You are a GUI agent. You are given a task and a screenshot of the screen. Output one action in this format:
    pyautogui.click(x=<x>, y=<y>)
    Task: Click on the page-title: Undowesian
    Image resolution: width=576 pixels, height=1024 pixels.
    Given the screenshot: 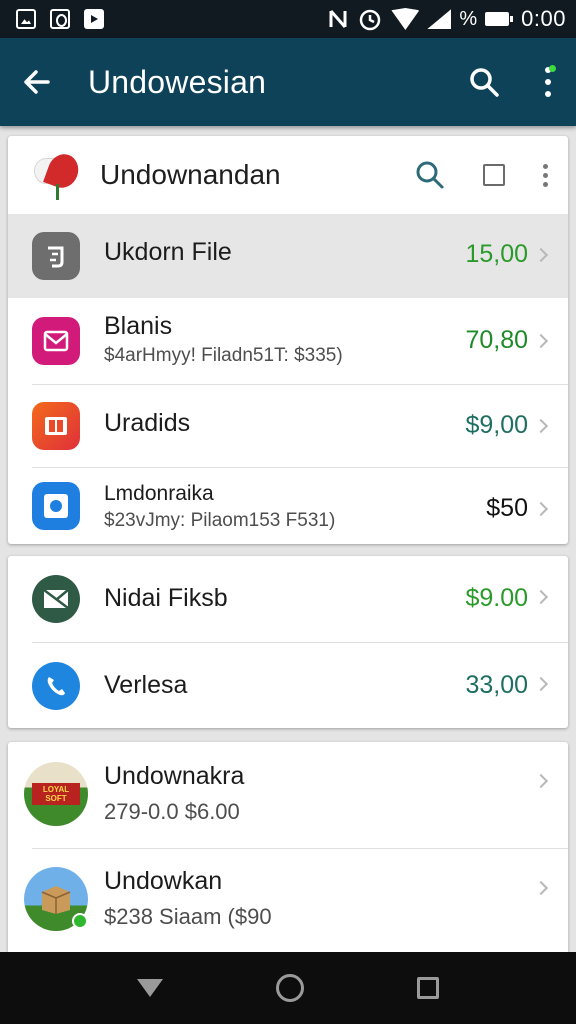 What is the action you would take?
    pyautogui.click(x=177, y=81)
    